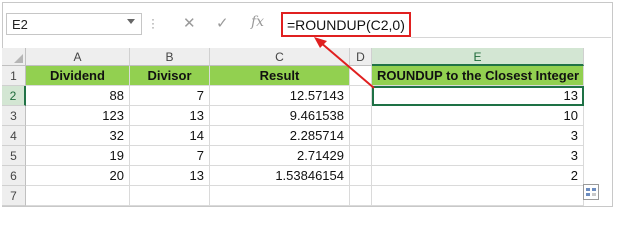 The image size is (617, 240). What do you see at coordinates (344, 63) in the screenshot?
I see `annotation-arrow` at bounding box center [344, 63].